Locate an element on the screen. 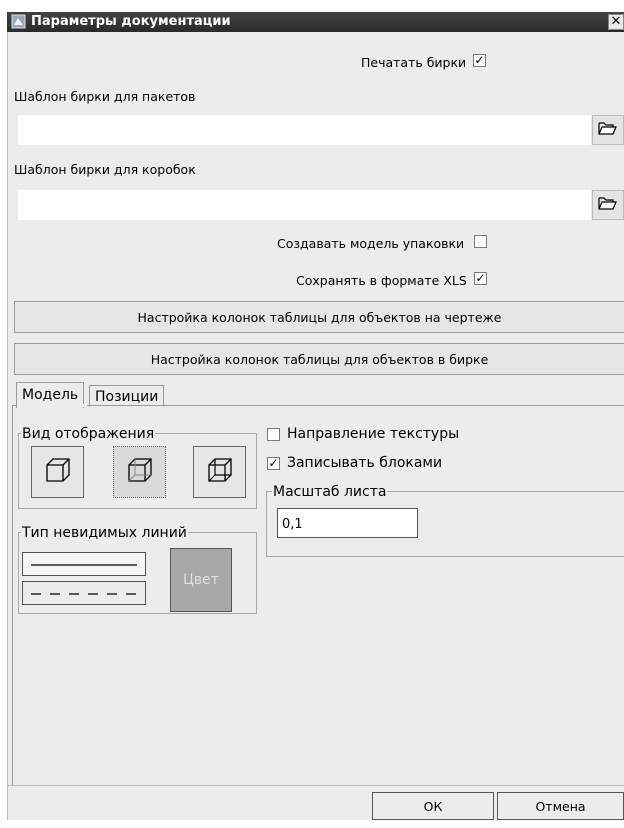 The width and height of the screenshot is (624, 828). sheet-scale-input: 0,1 is located at coordinates (347, 523).